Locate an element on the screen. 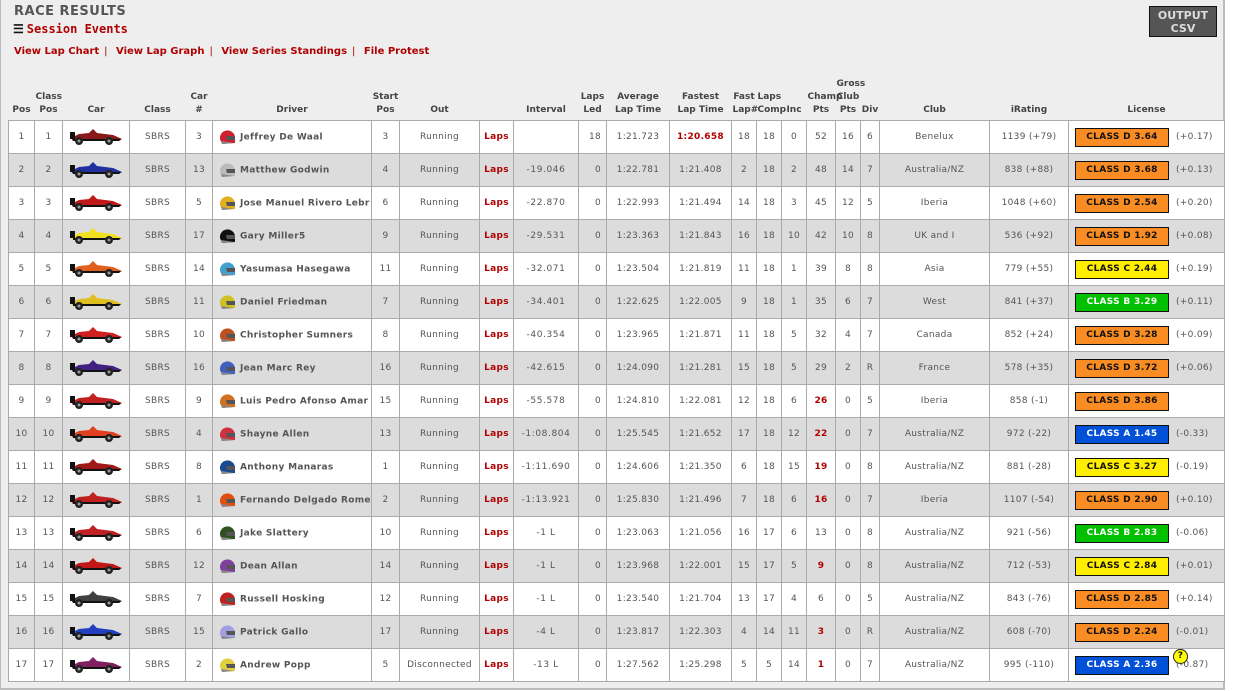  fast-lap-number-cell: 16 is located at coordinates (744, 533).